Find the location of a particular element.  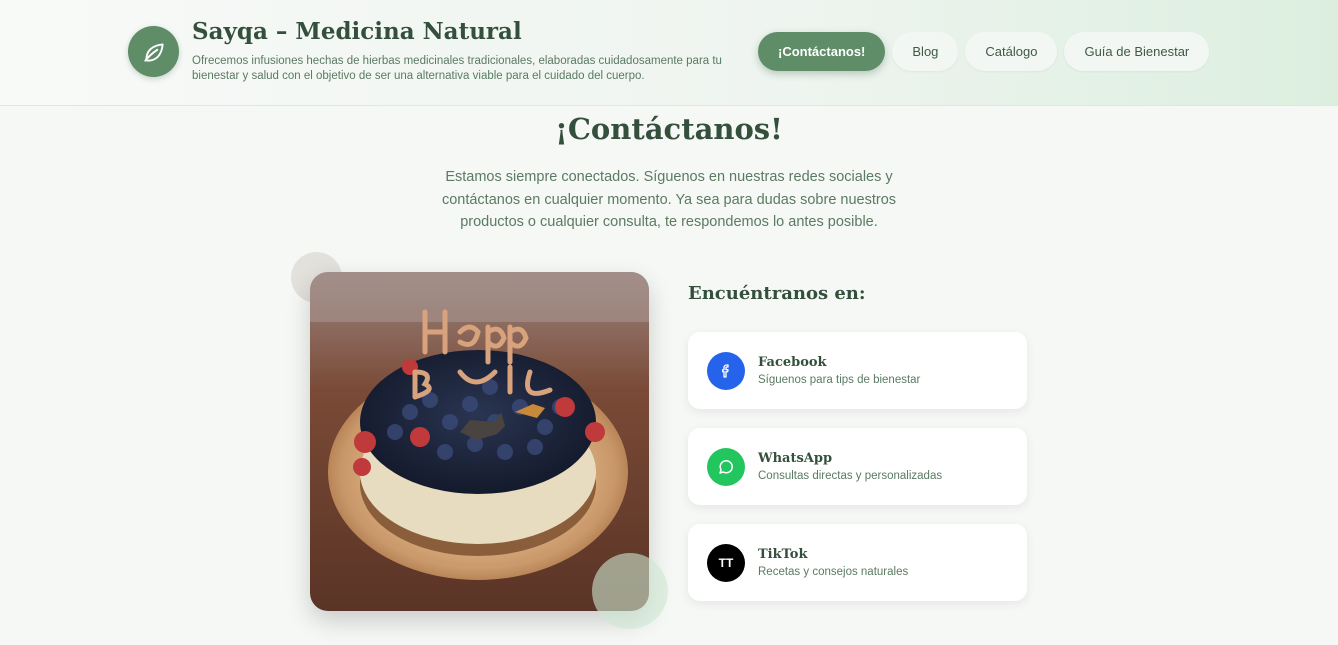

site-title: Sayqa – Medicina Natural is located at coordinates (357, 31).